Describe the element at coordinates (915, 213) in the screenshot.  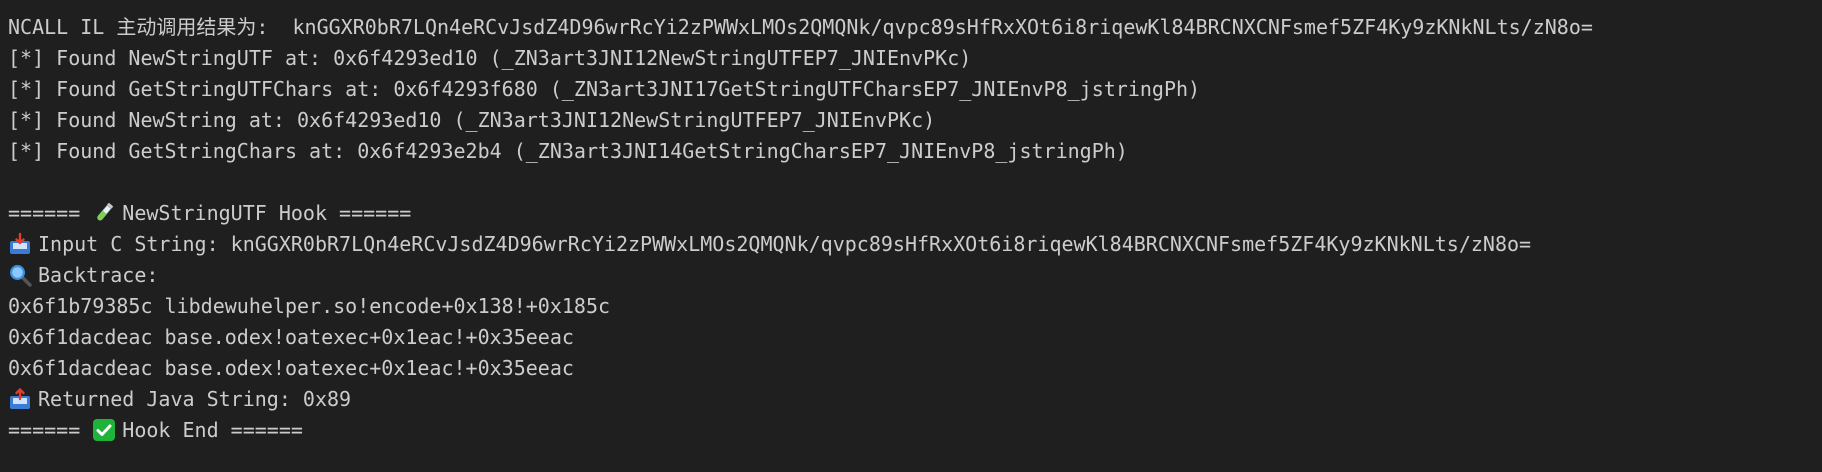
I see `hook-header-line: ====== NewStringUTF Hook ======` at that location.